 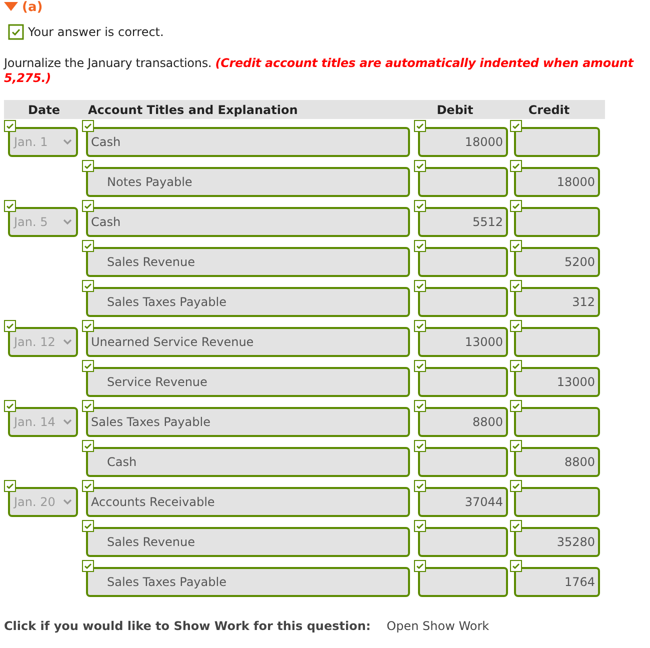 I want to click on column-header: Account Titles and Explanation, so click(x=193, y=109).